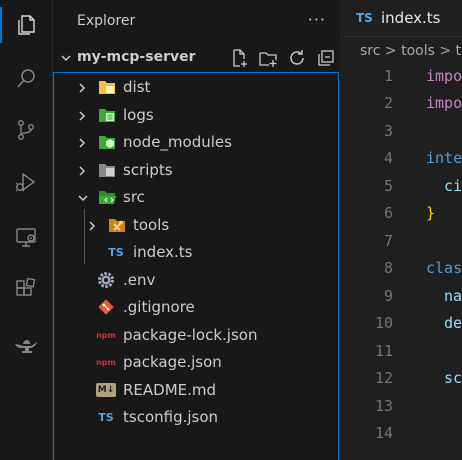 This screenshot has height=460, width=462. I want to click on line-number: 14, so click(383, 433).